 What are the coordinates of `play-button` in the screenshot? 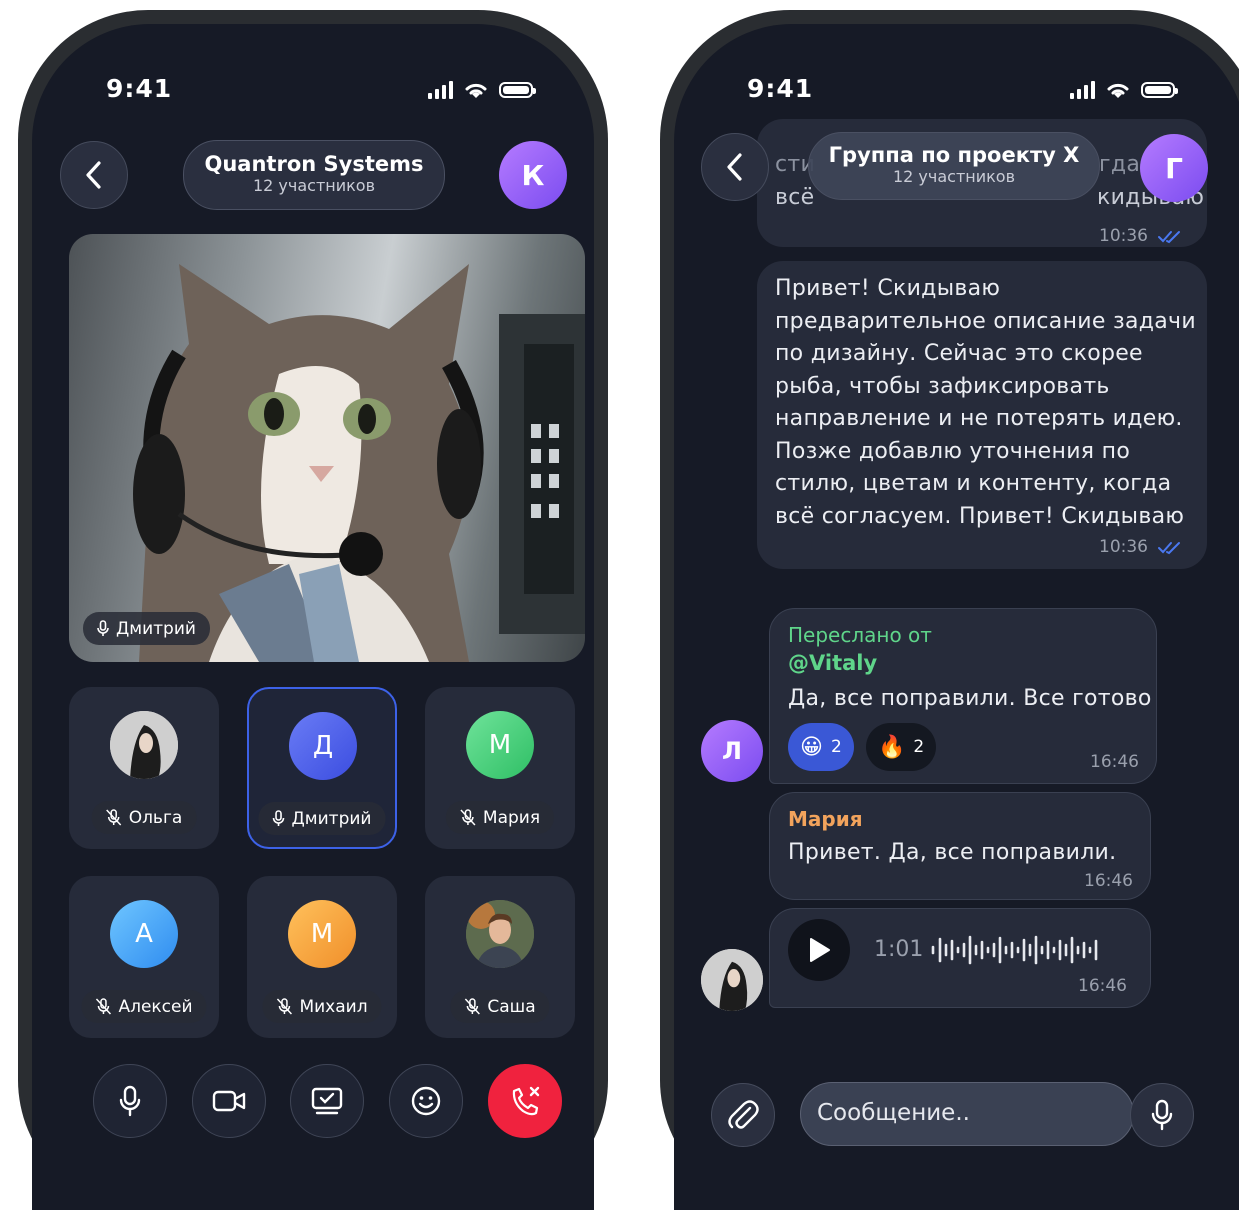 It's located at (819, 950).